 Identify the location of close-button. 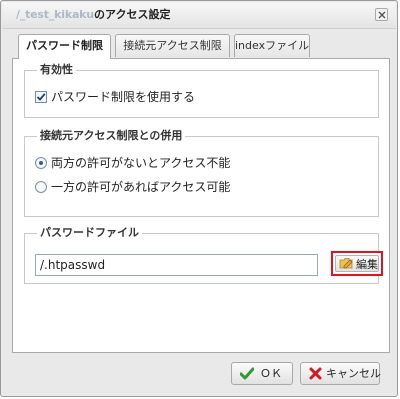
(381, 14).